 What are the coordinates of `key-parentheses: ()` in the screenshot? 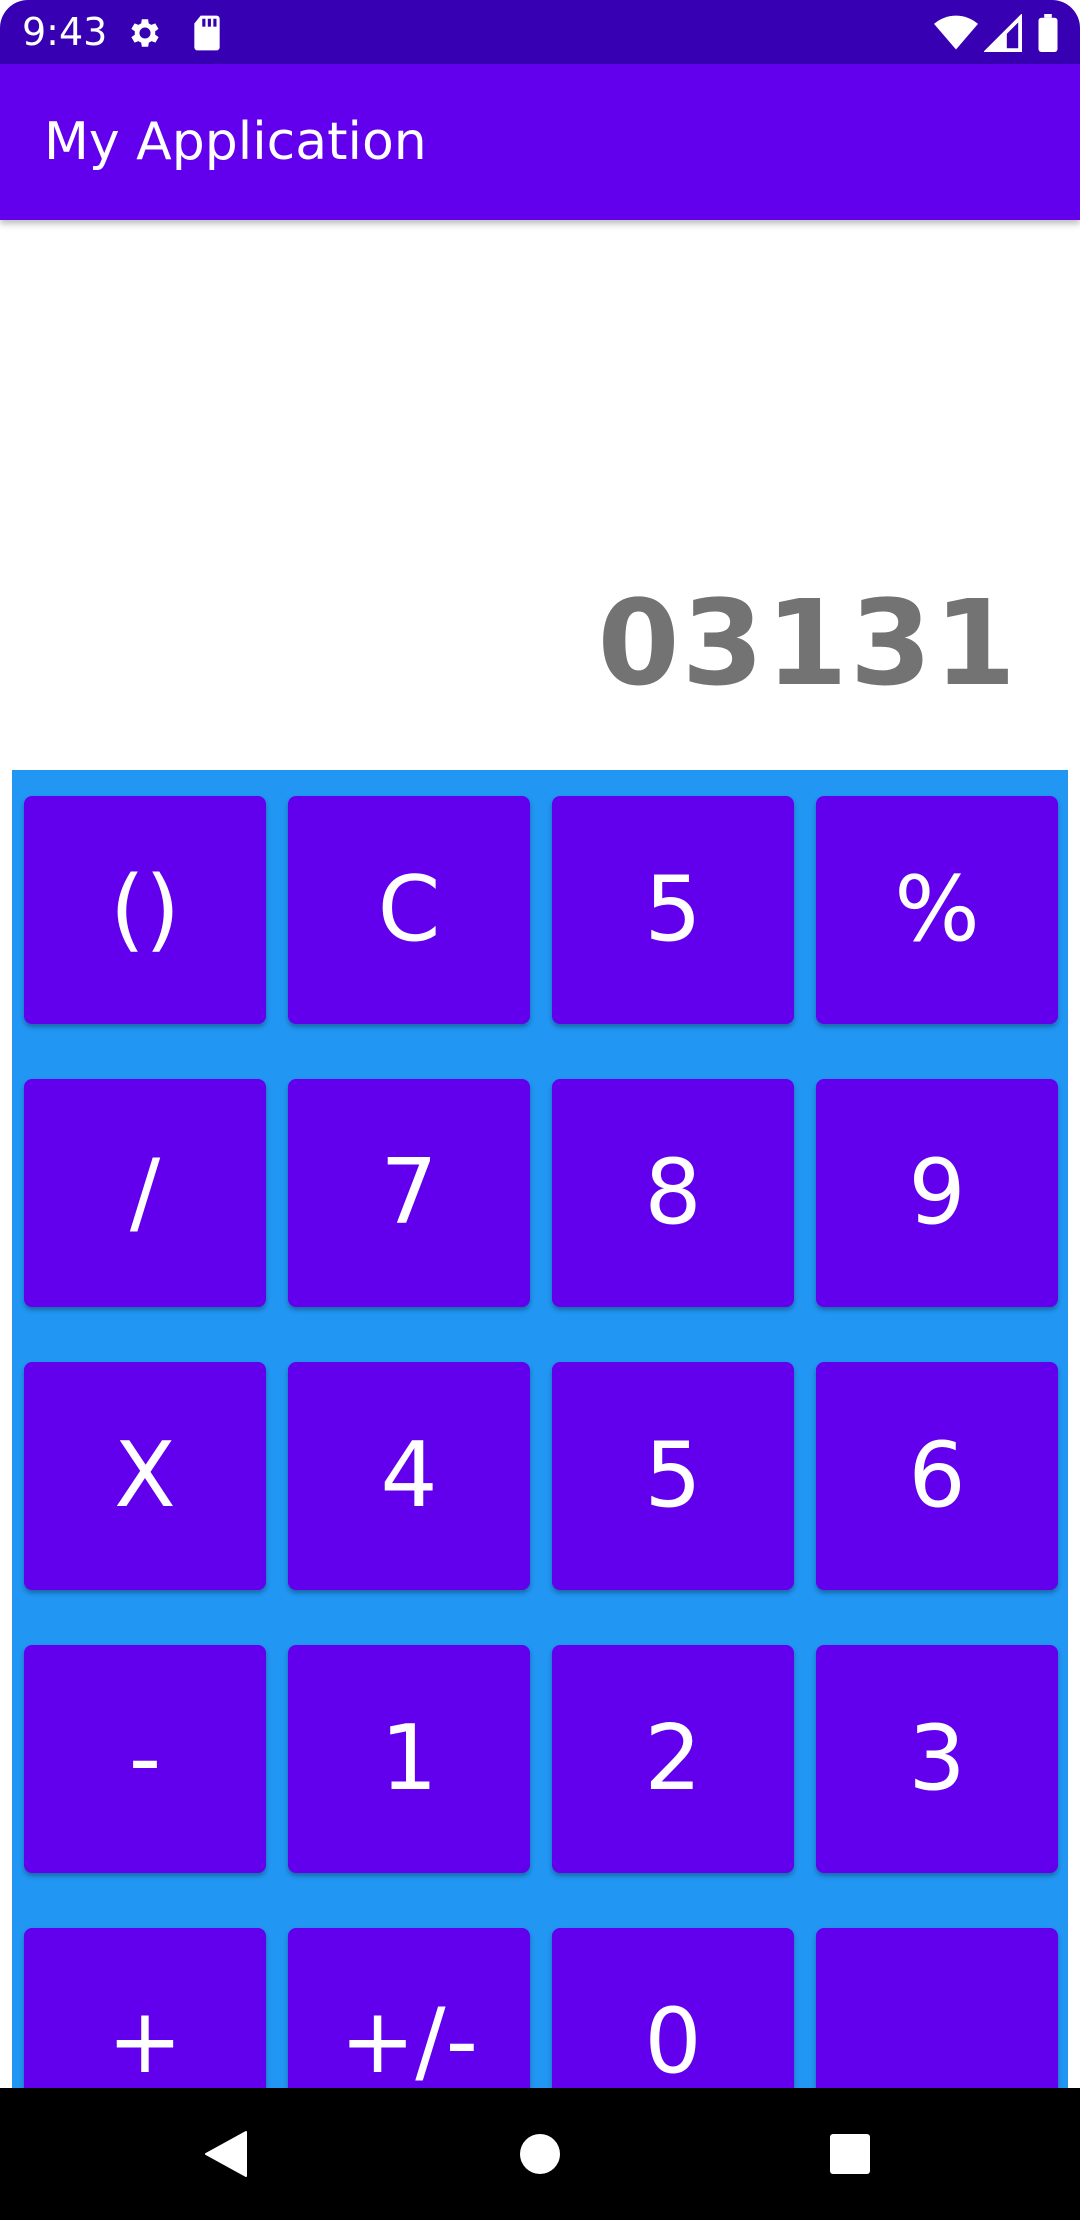 It's located at (145, 910).